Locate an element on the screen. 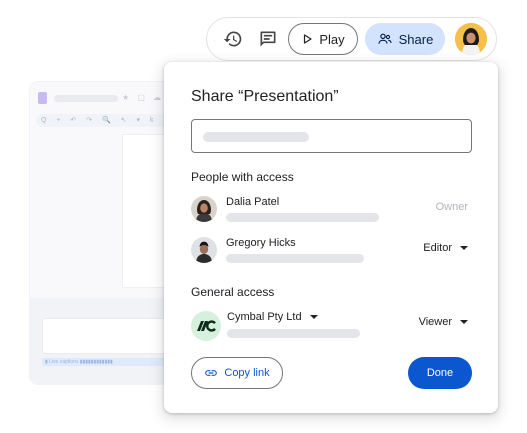  person-row-owner: Dalia Patel Owner is located at coordinates (331, 213).